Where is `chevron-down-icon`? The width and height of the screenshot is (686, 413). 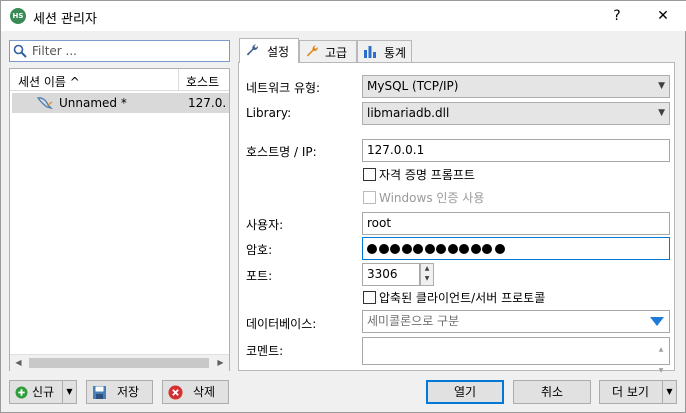 chevron-down-icon is located at coordinates (657, 321).